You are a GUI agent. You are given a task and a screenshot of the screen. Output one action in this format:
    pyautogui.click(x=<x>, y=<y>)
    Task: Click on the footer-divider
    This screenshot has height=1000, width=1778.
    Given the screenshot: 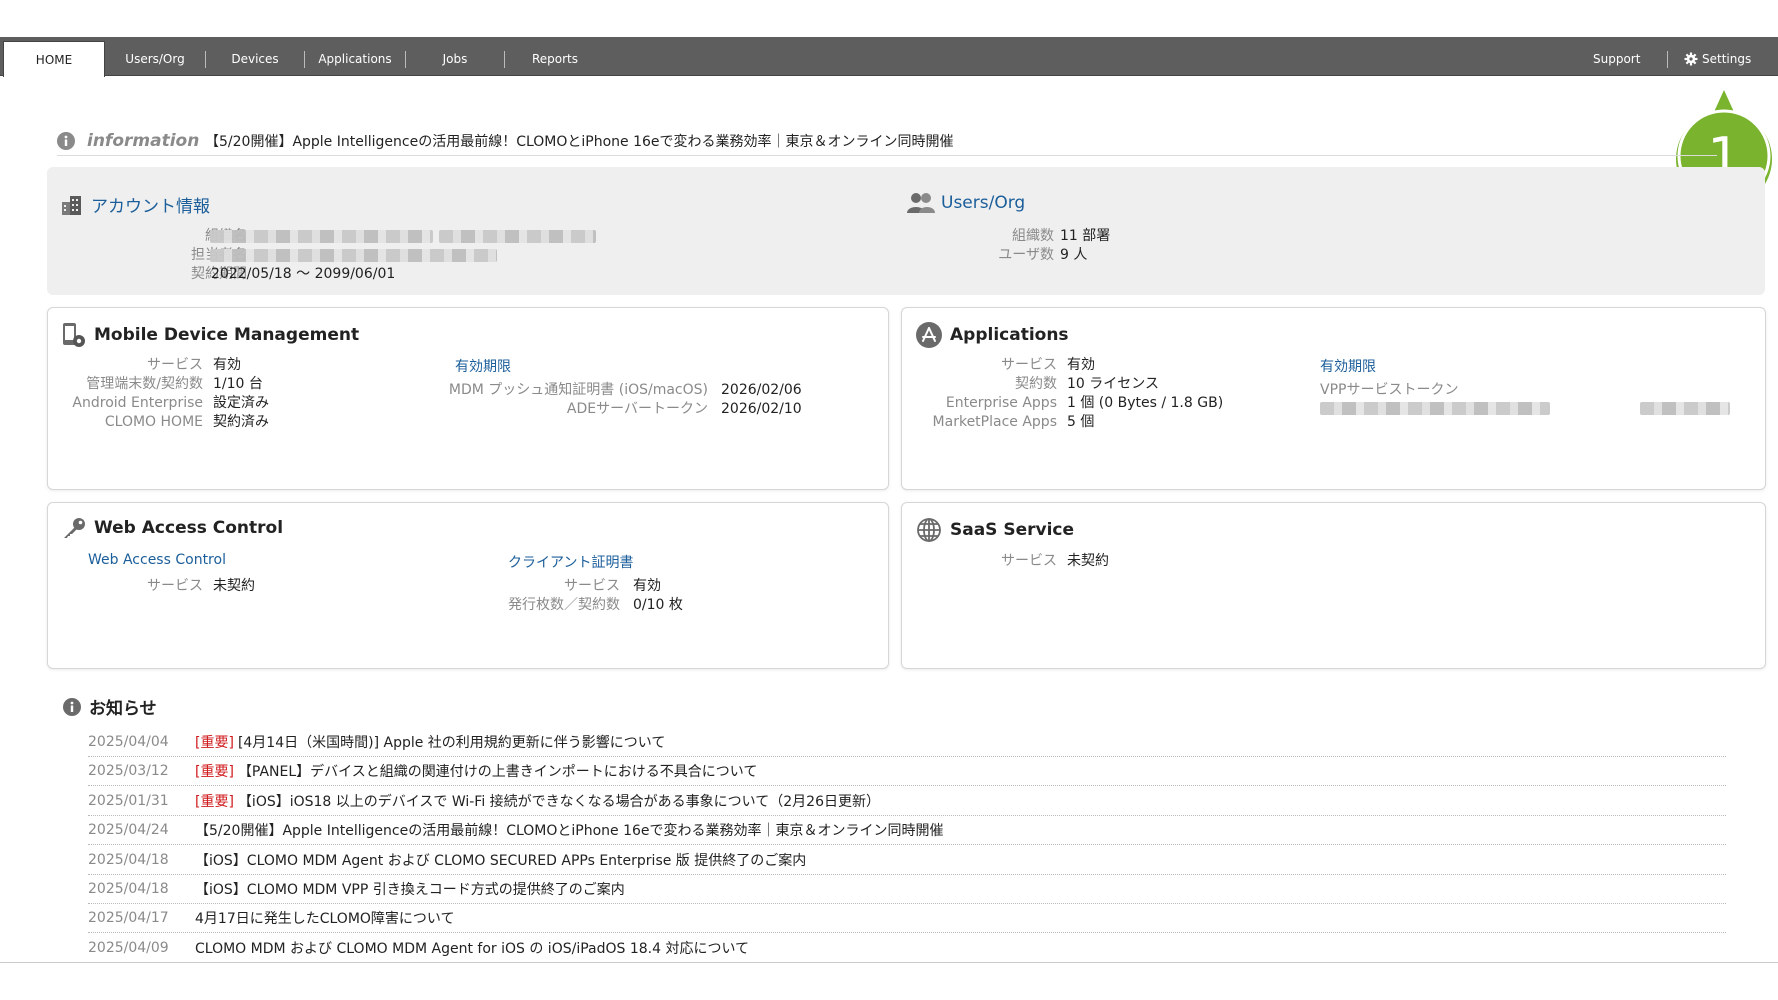 What is the action you would take?
    pyautogui.click(x=889, y=962)
    